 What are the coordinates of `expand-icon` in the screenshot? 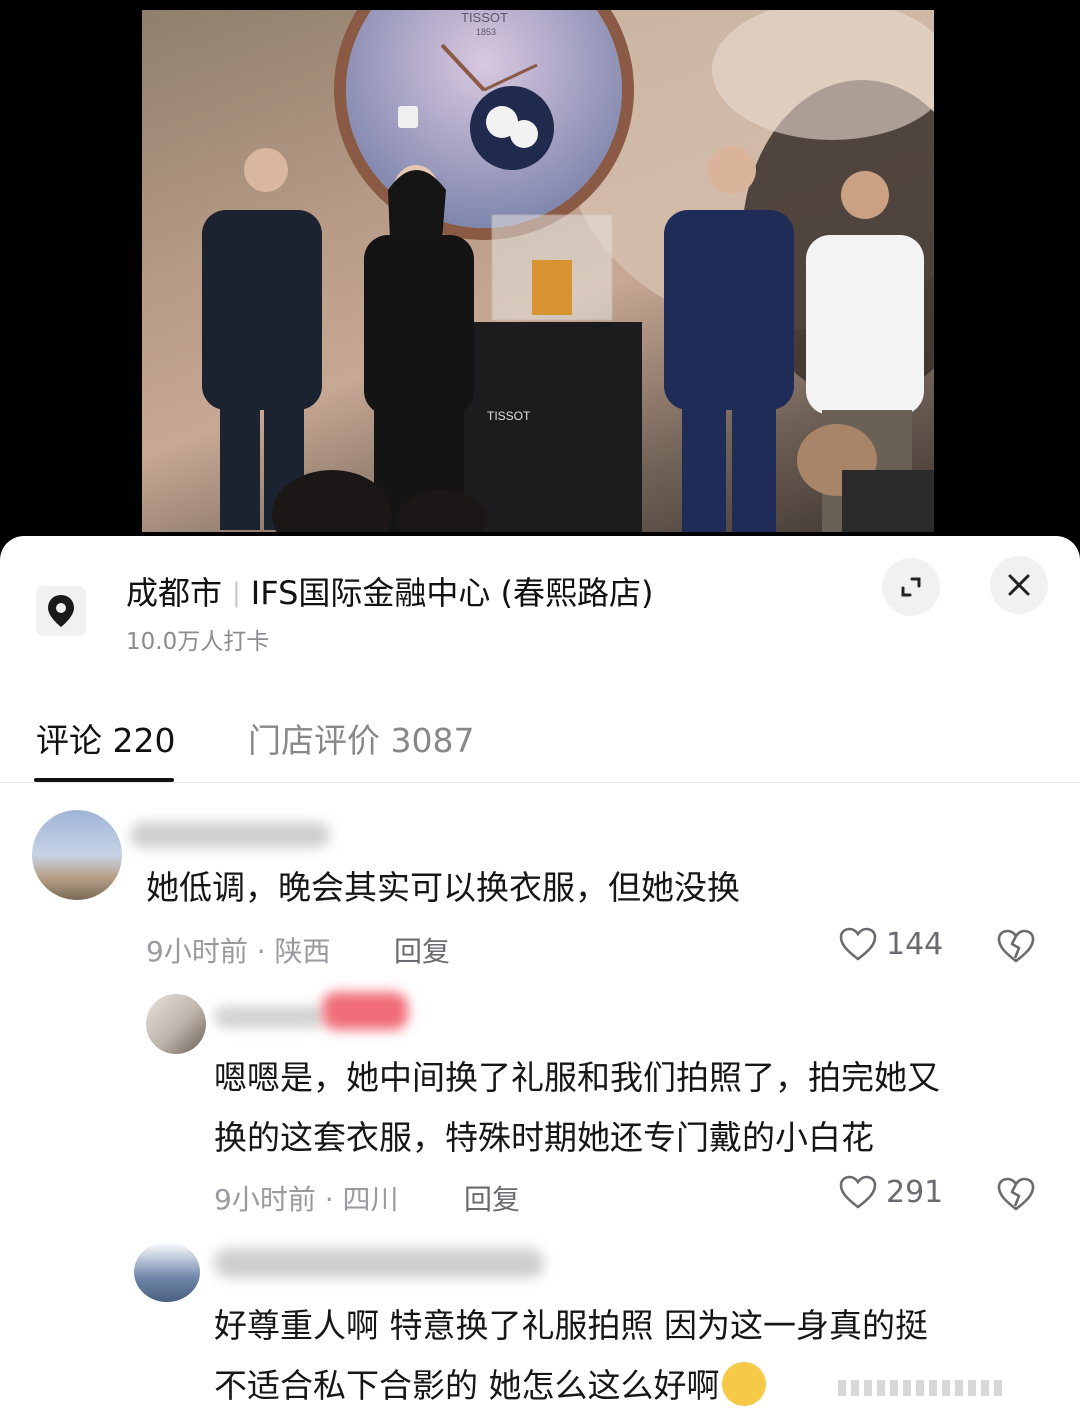 It's located at (911, 587).